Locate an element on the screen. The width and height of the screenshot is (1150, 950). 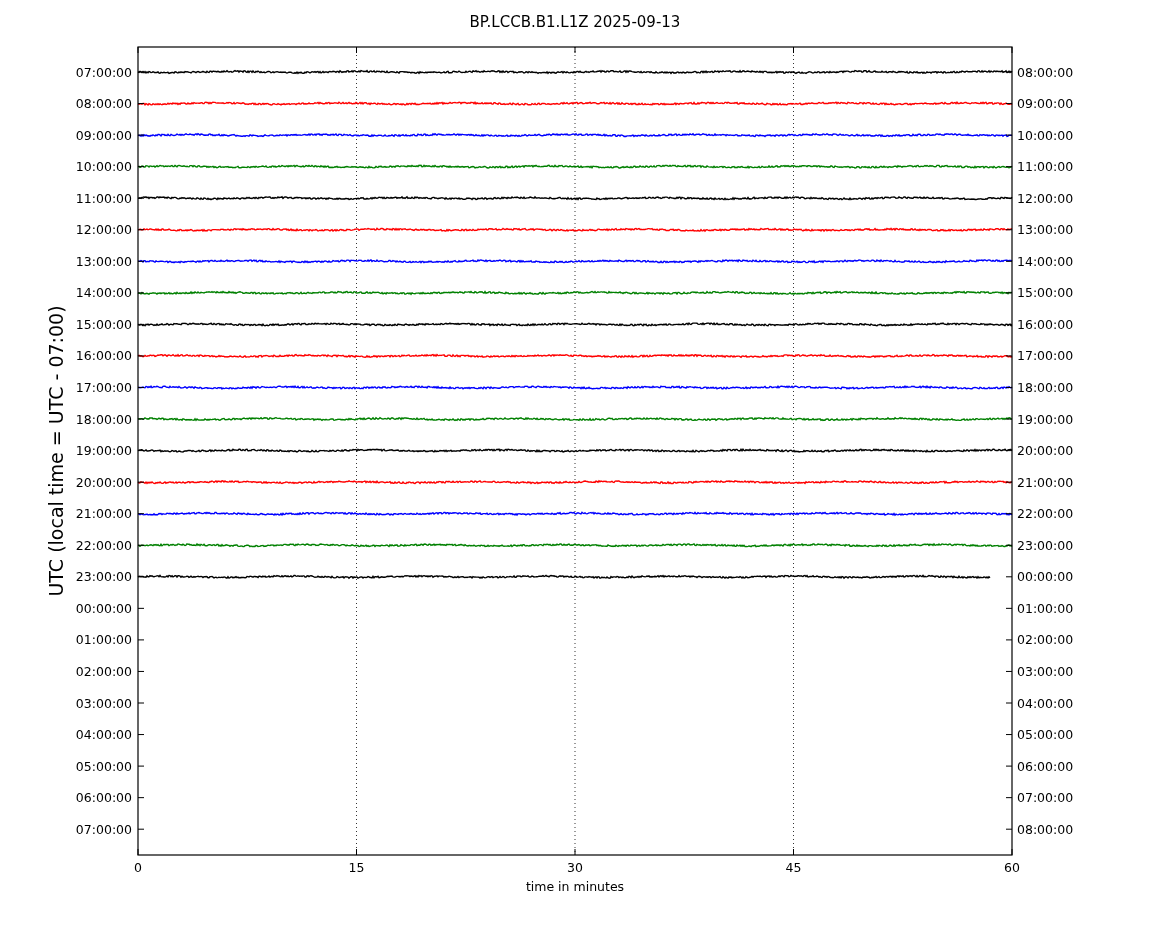
chart-title: BP.LCCB.B1.L1Z 2025-09-13 is located at coordinates (575, 22).